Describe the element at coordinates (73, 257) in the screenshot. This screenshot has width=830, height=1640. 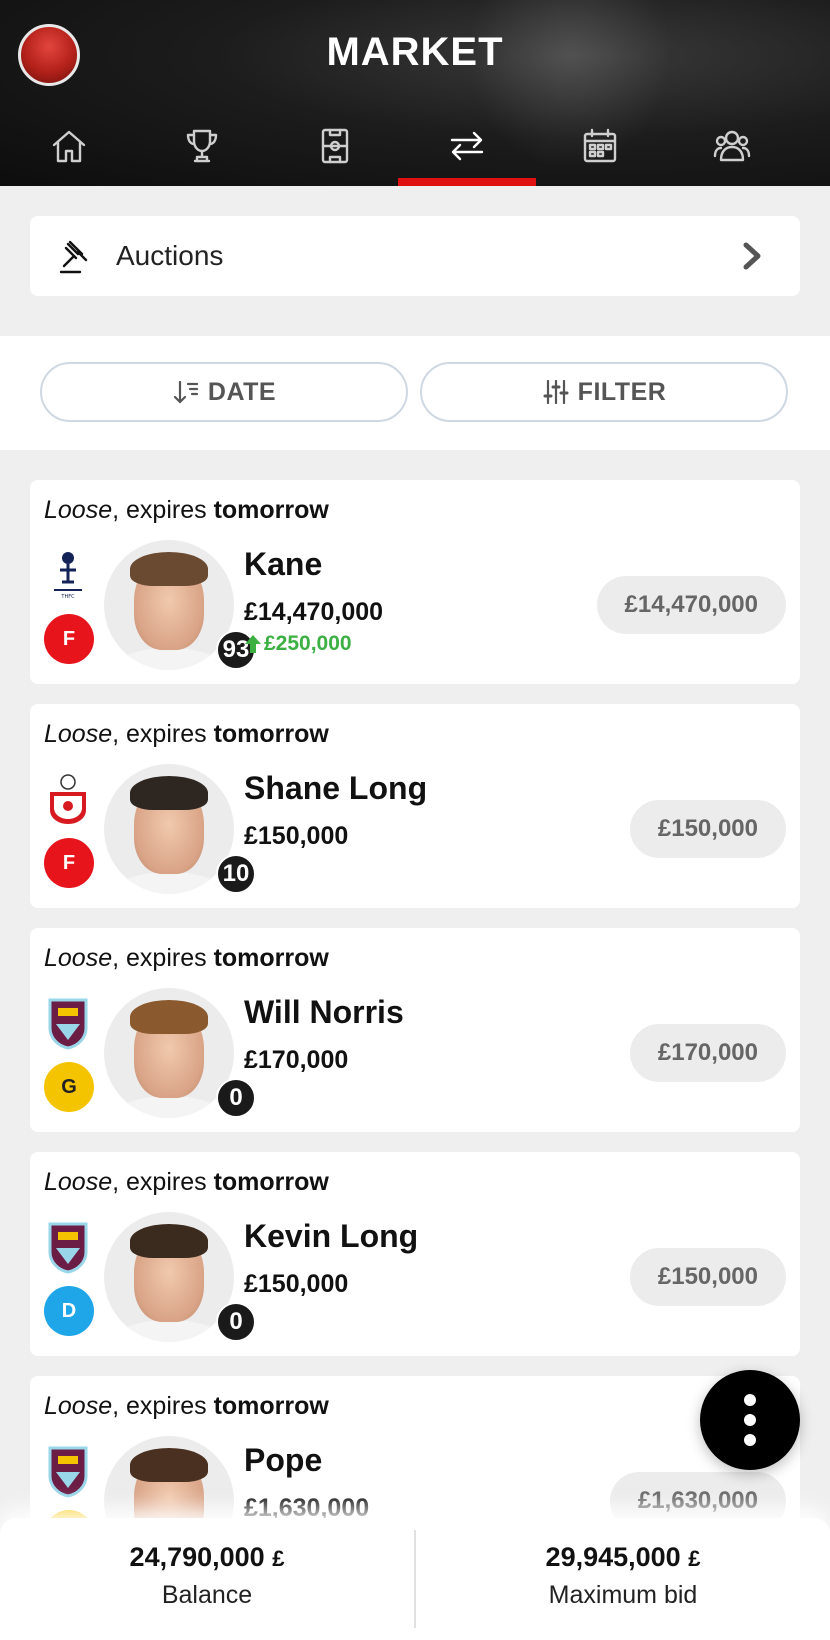
I see `gavel-icon` at that location.